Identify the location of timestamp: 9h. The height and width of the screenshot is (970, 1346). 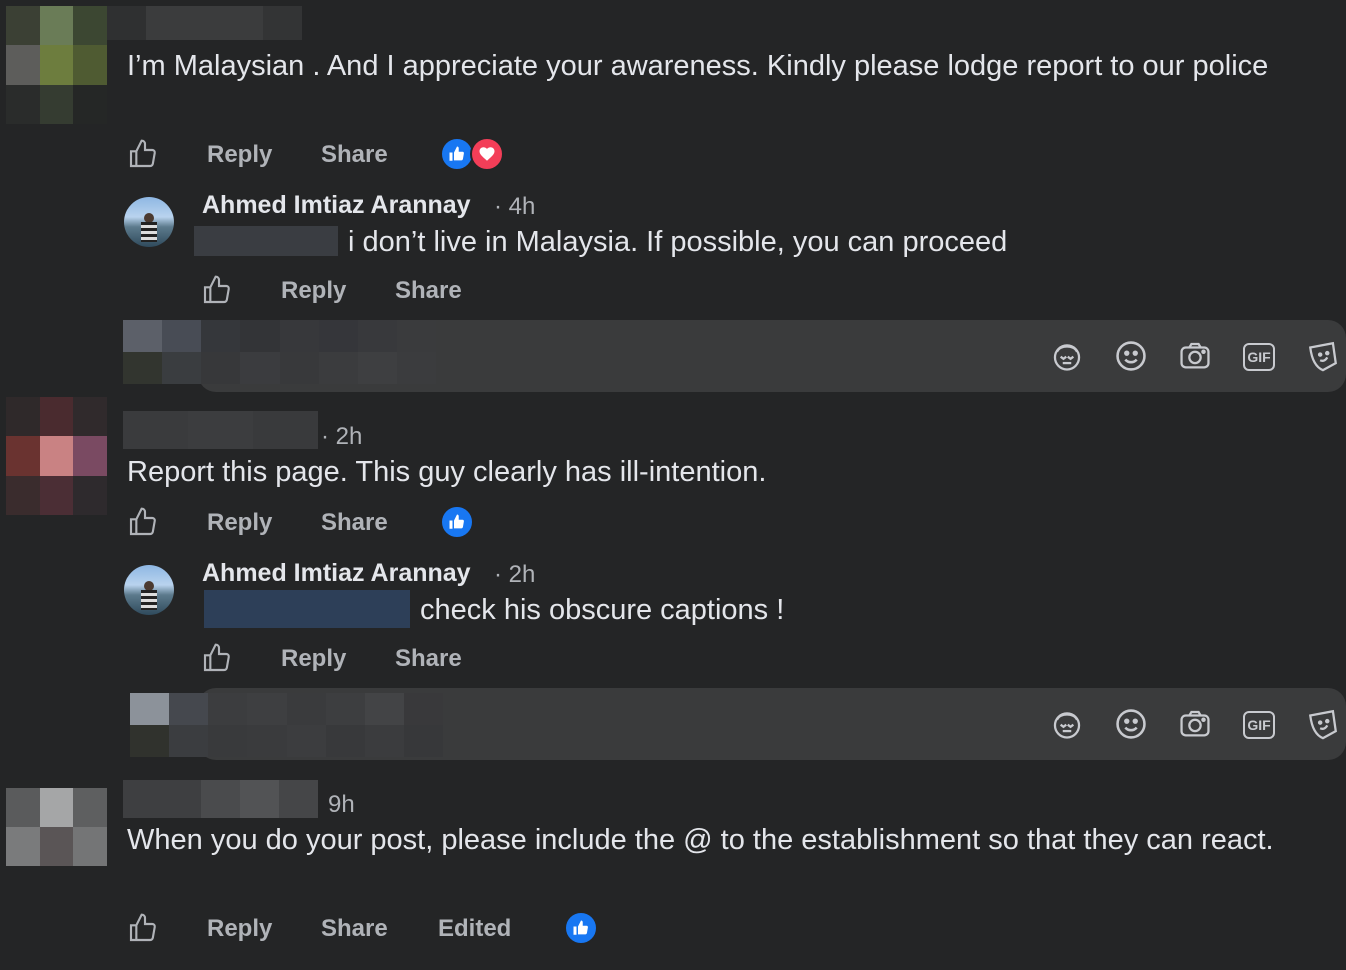
(341, 805).